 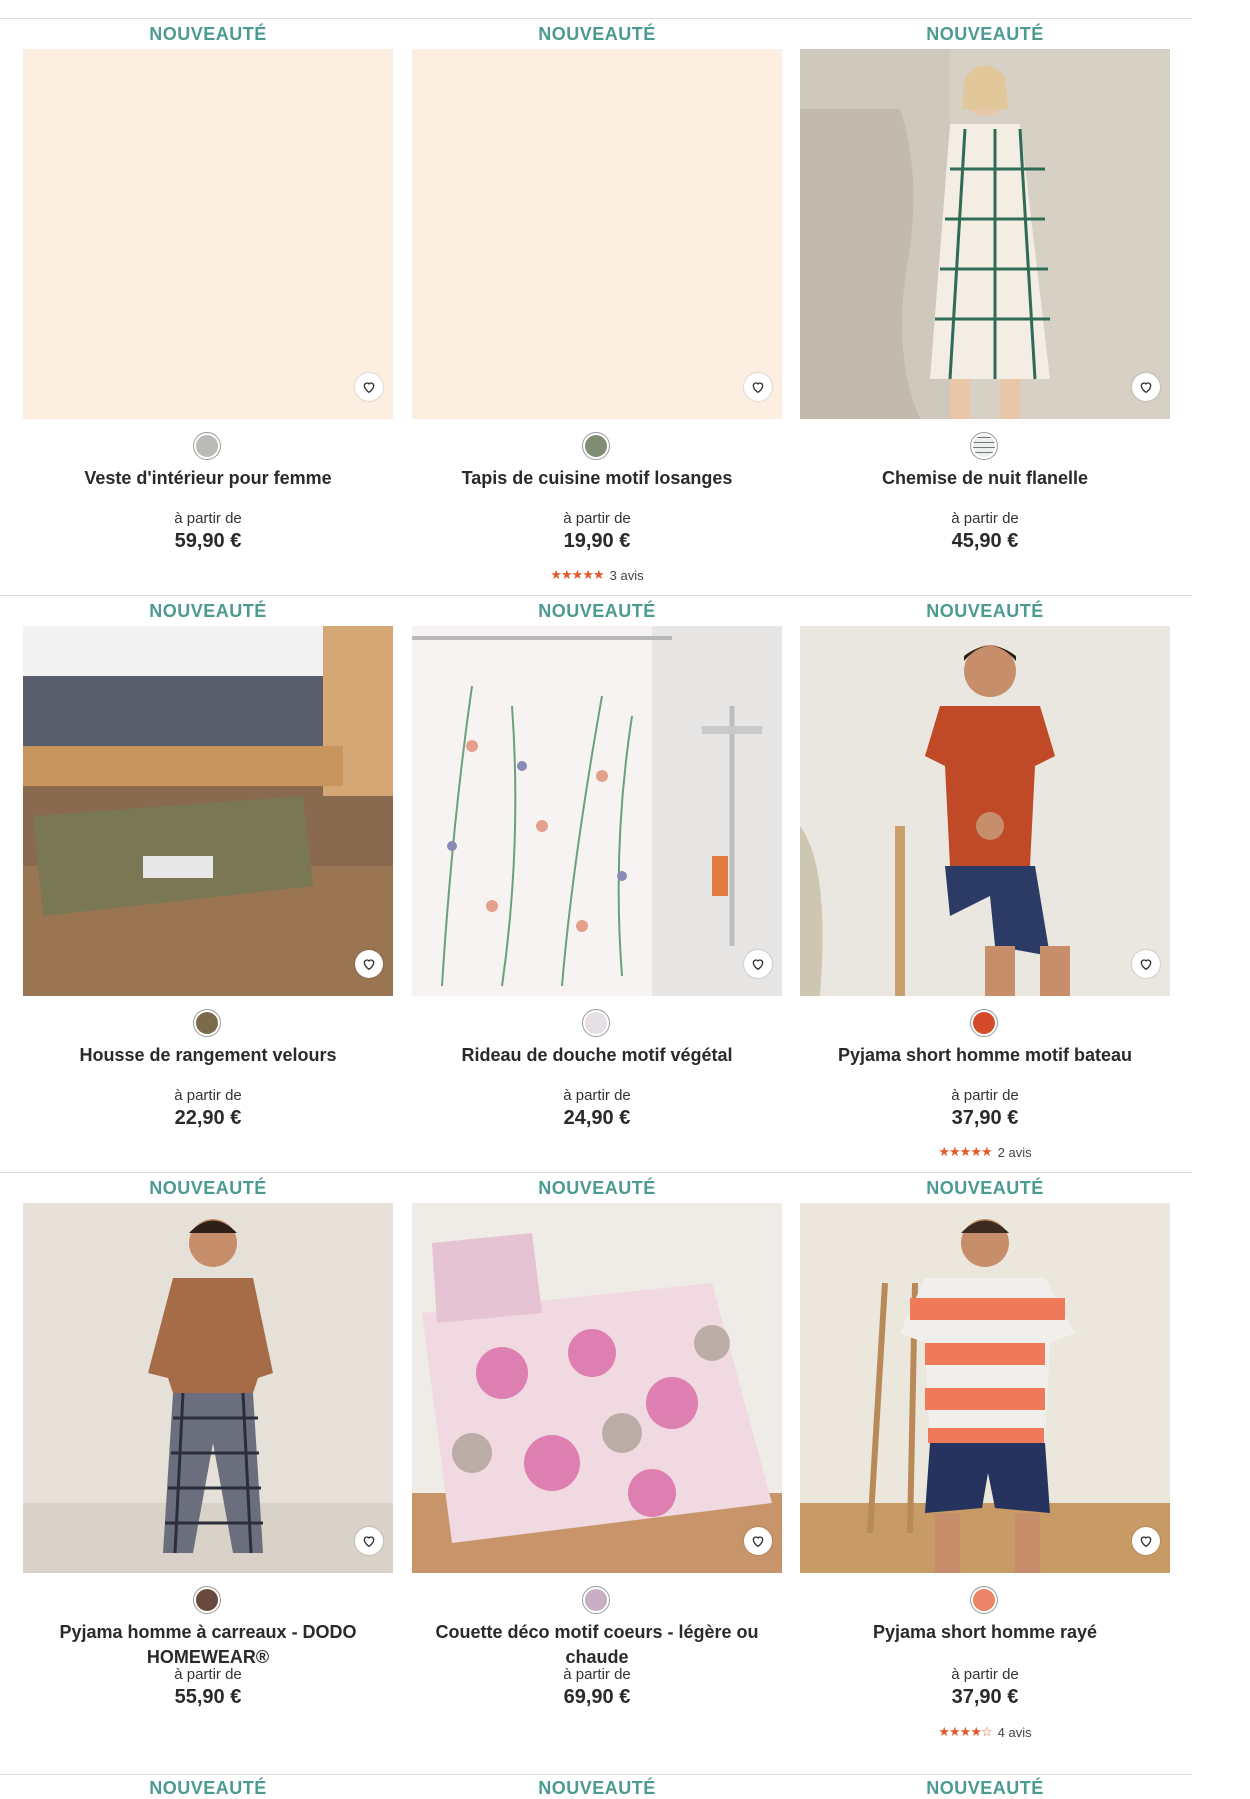 What do you see at coordinates (1014, 1732) in the screenshot?
I see `review-count: 4 avis` at bounding box center [1014, 1732].